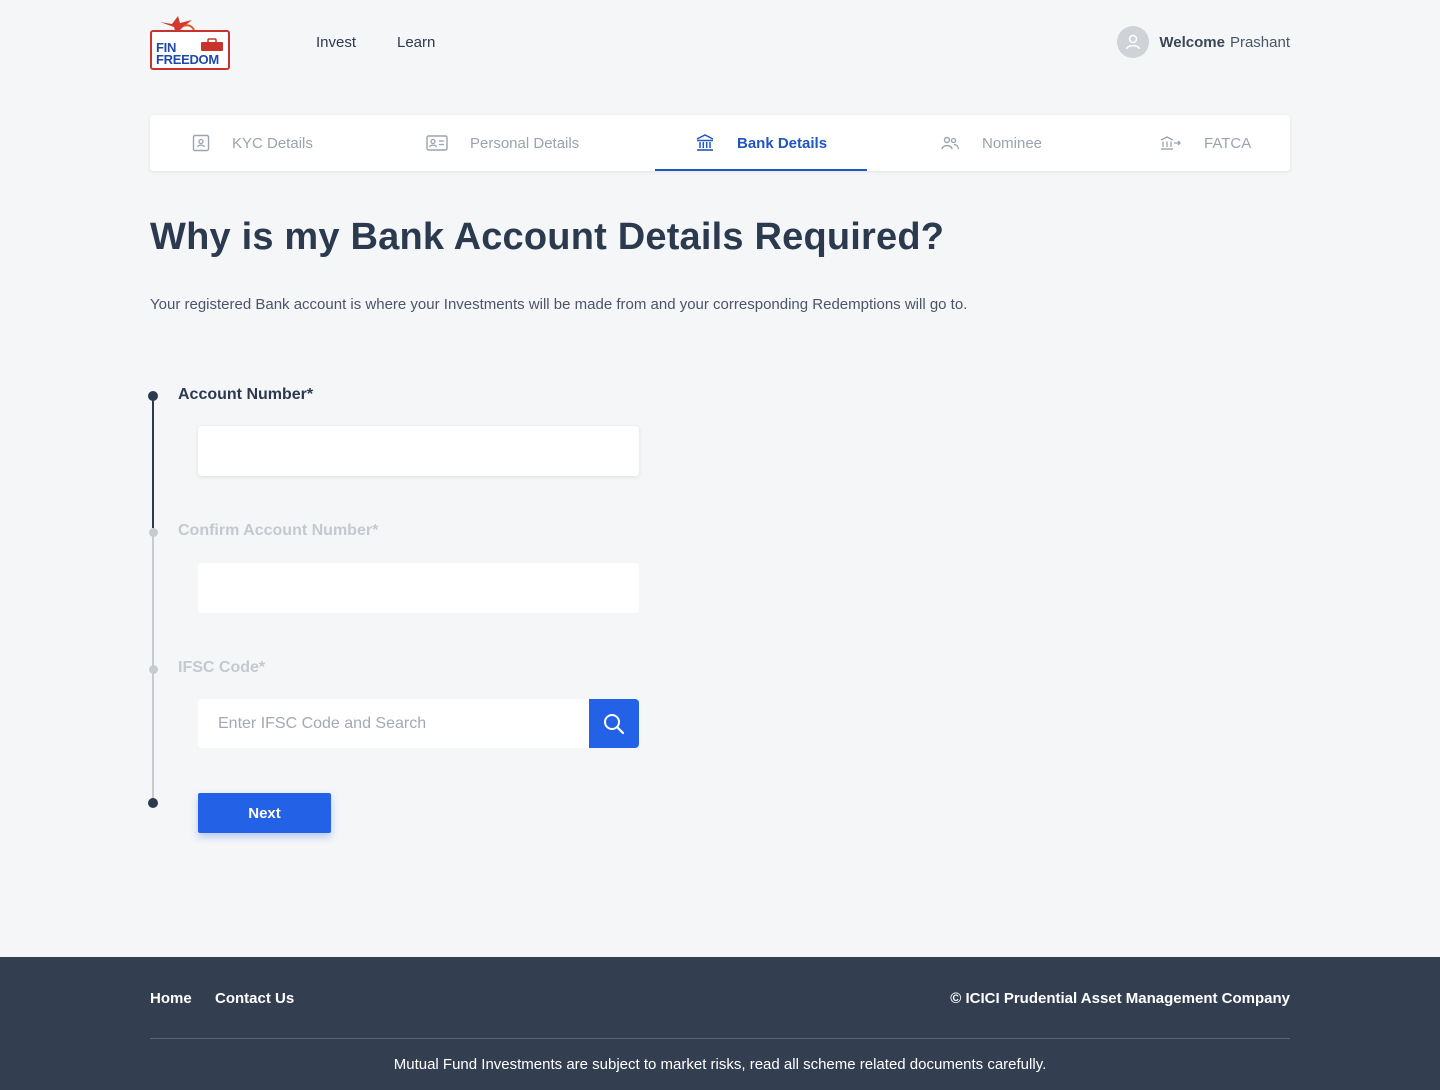 This screenshot has height=1090, width=1440. Describe the element at coordinates (153, 532) in the screenshot. I see `step-dot-confirm-account` at that location.